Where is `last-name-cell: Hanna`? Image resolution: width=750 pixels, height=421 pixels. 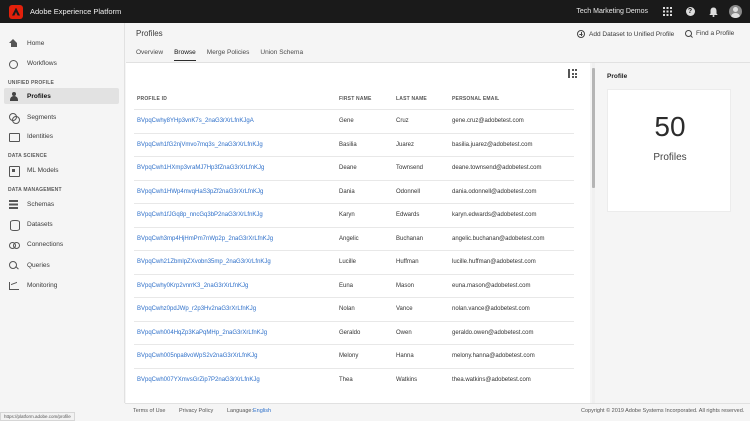 last-name-cell: Hanna is located at coordinates (405, 356).